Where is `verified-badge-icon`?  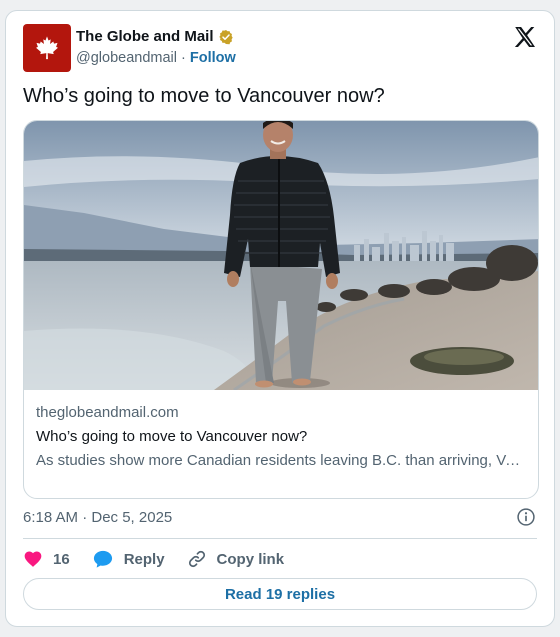 verified-badge-icon is located at coordinates (226, 37).